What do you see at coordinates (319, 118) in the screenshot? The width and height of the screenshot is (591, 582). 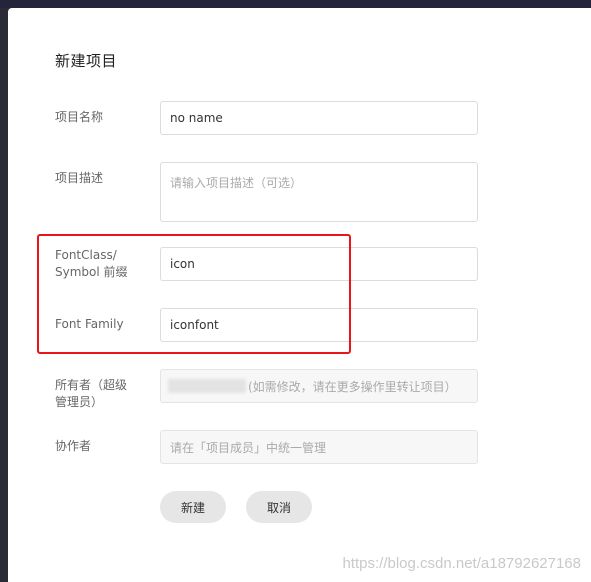 I see `project-name-input: no name` at bounding box center [319, 118].